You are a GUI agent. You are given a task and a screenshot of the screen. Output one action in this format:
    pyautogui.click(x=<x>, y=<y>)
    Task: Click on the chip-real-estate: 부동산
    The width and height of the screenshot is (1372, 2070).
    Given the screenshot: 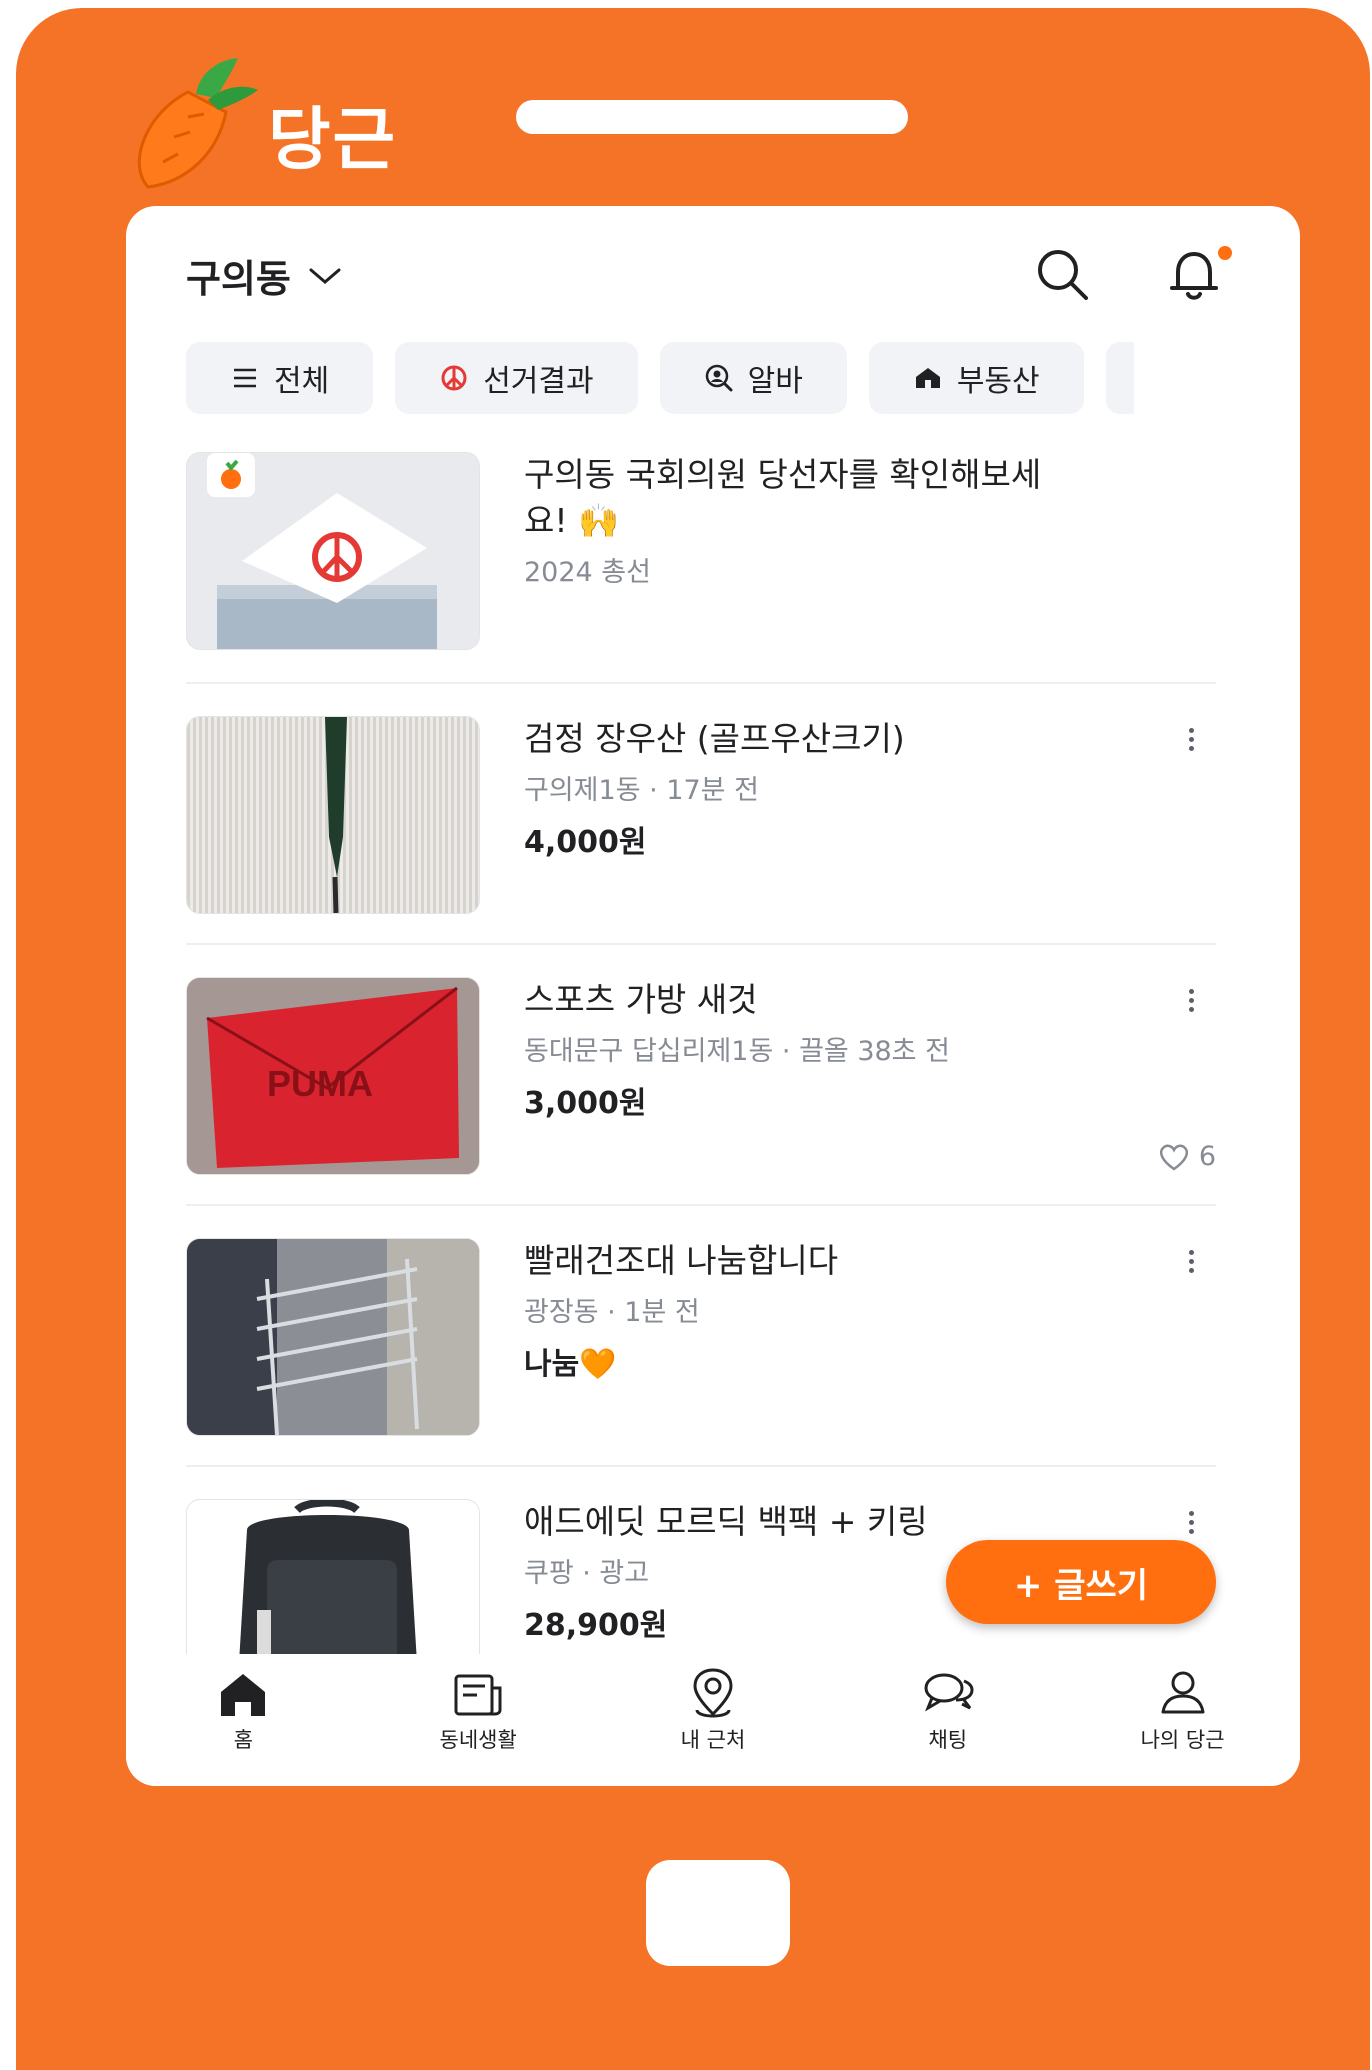 What is the action you would take?
    pyautogui.click(x=976, y=378)
    